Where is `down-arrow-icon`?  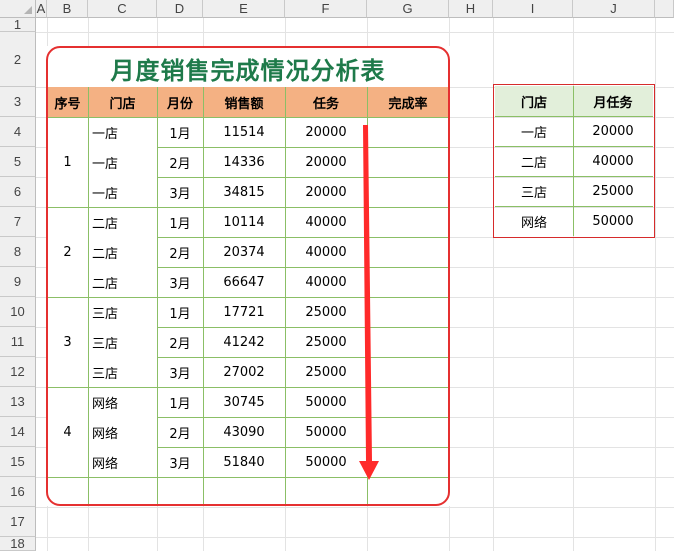
down-arrow-icon is located at coordinates (369, 302).